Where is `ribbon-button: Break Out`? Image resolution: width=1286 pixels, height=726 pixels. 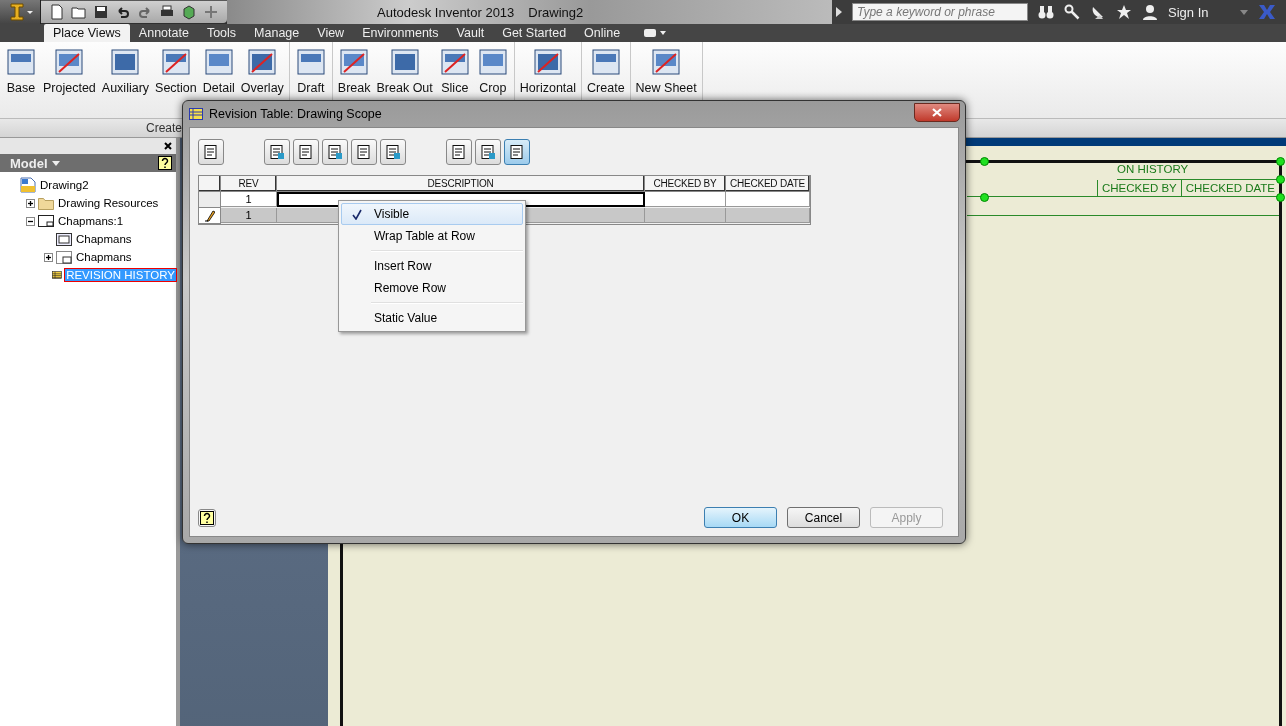 ribbon-button: Break Out is located at coordinates (404, 70).